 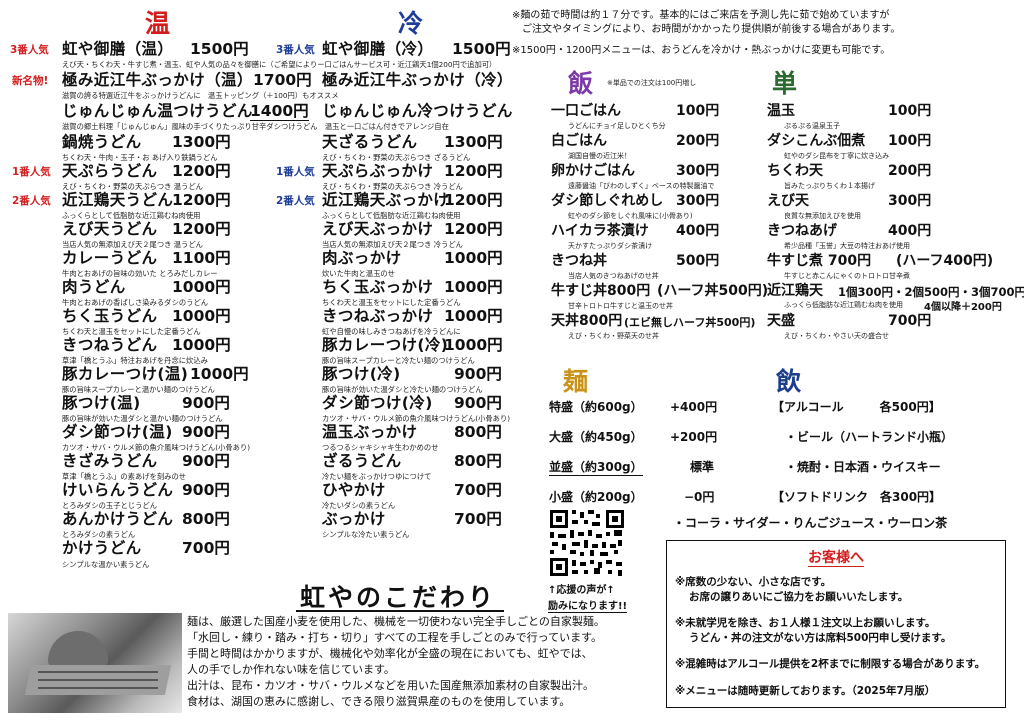 What do you see at coordinates (295, 50) in the screenshot?
I see `cold-badge-rank3: 3番人気` at bounding box center [295, 50].